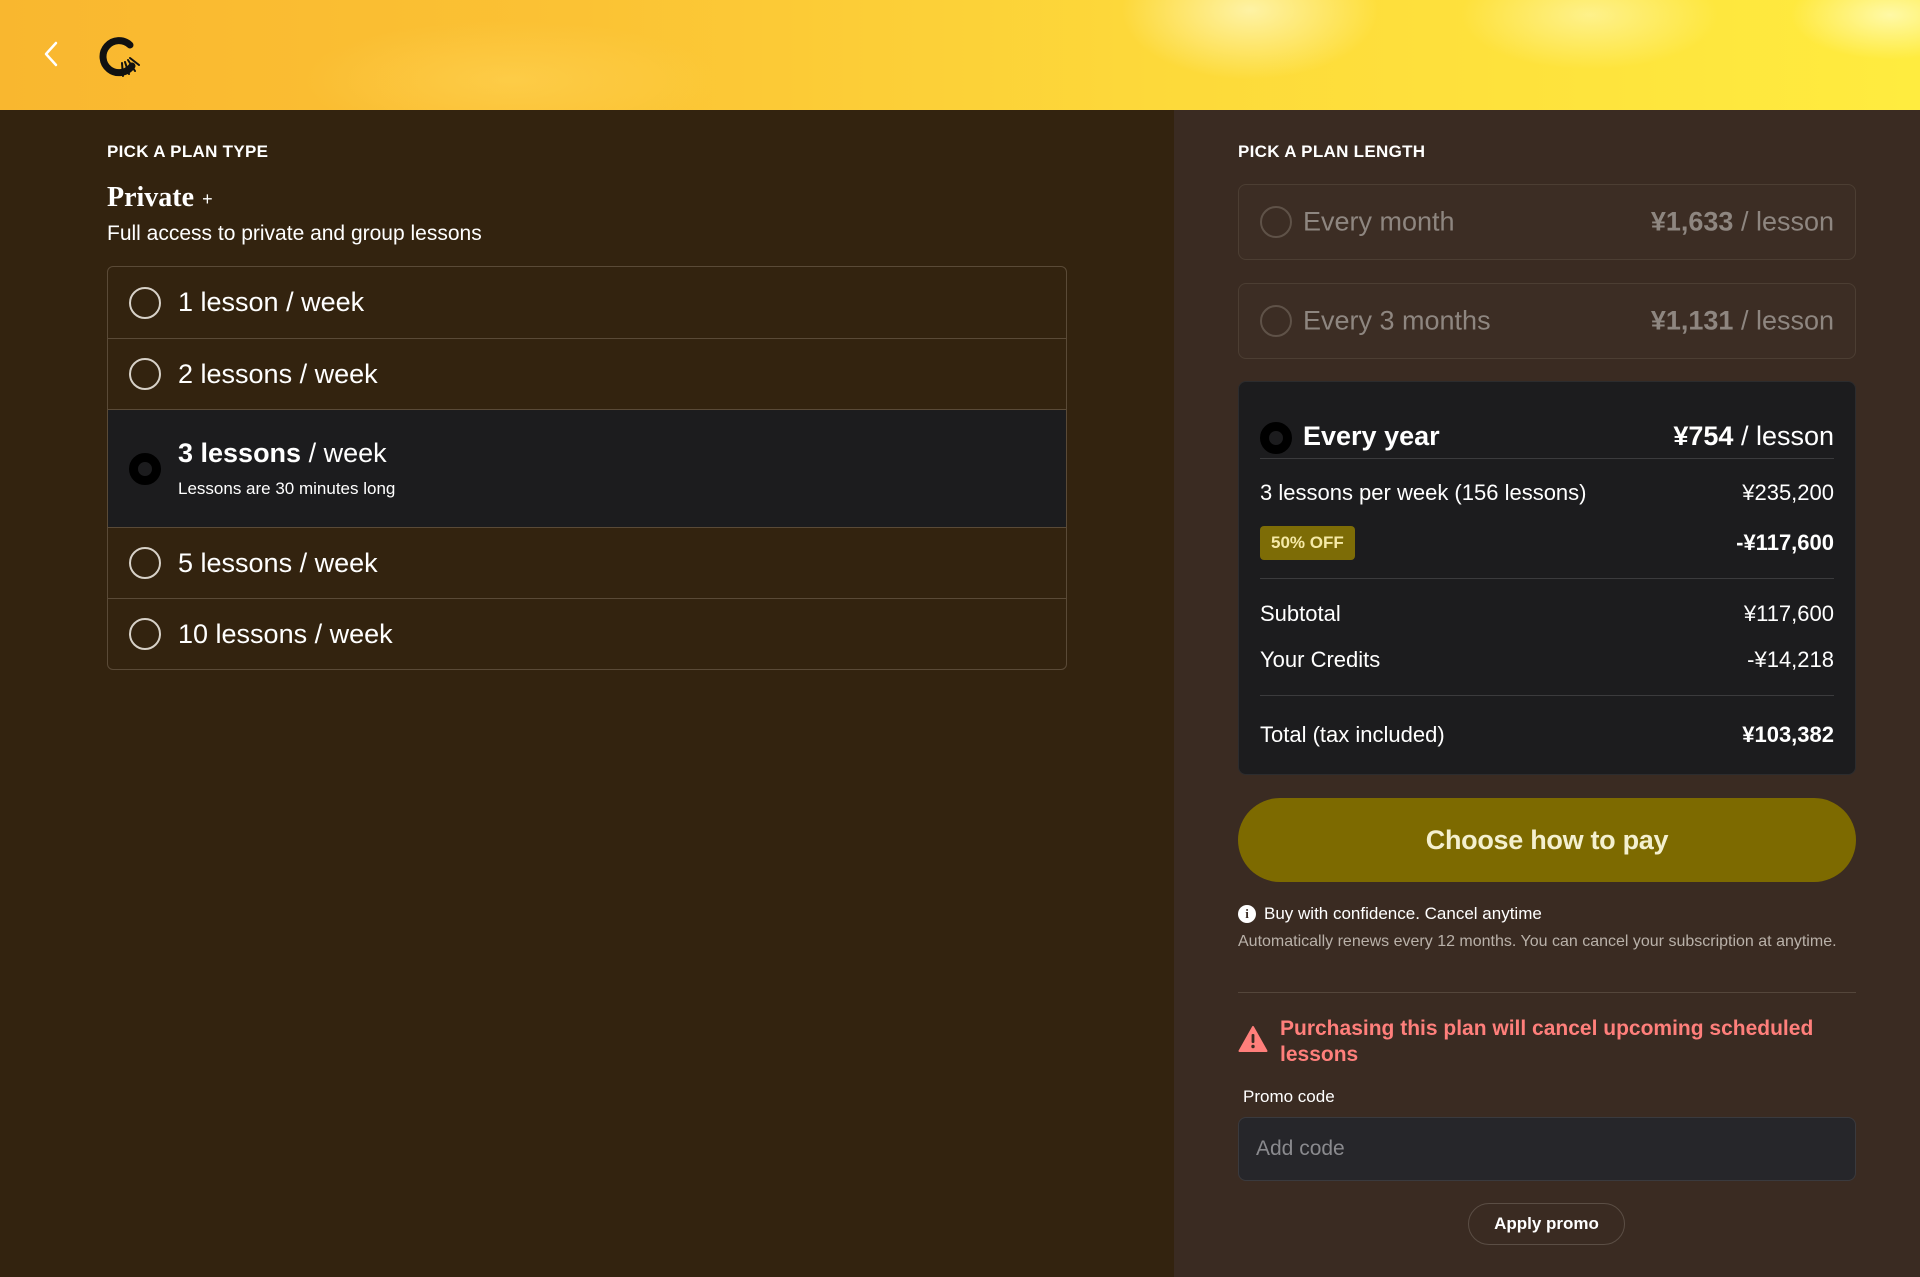 This screenshot has height=1277, width=1920. Describe the element at coordinates (960, 55) in the screenshot. I see `header-banner` at that location.